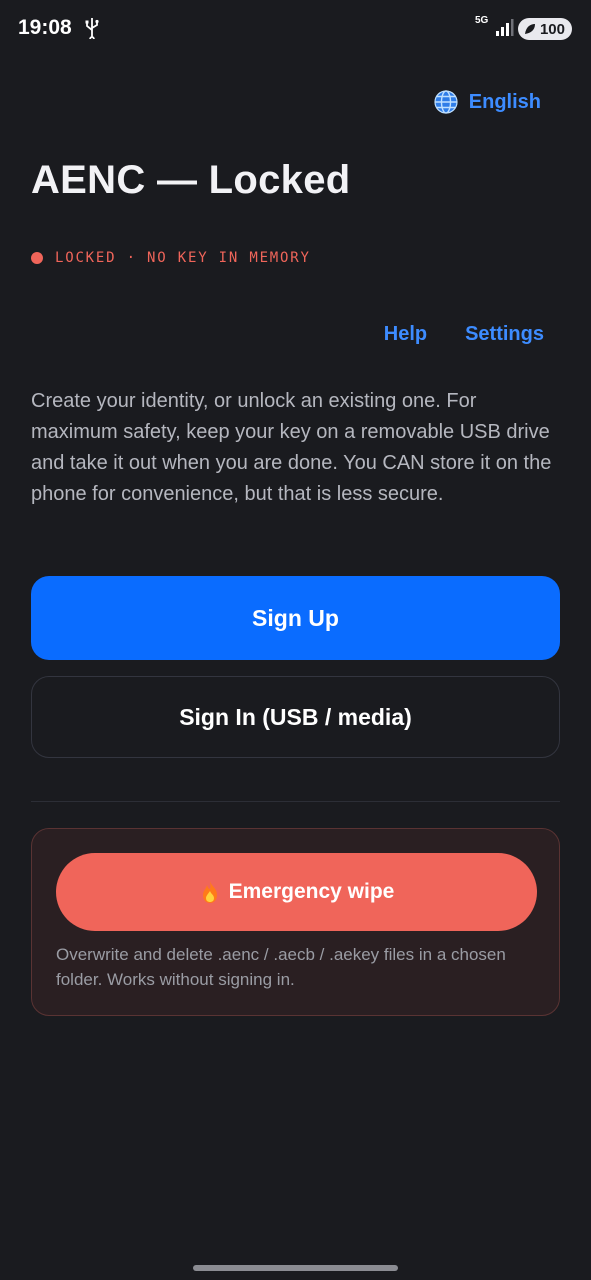 The image size is (591, 1280). Describe the element at coordinates (37, 258) in the screenshot. I see `status-dot-icon` at that location.